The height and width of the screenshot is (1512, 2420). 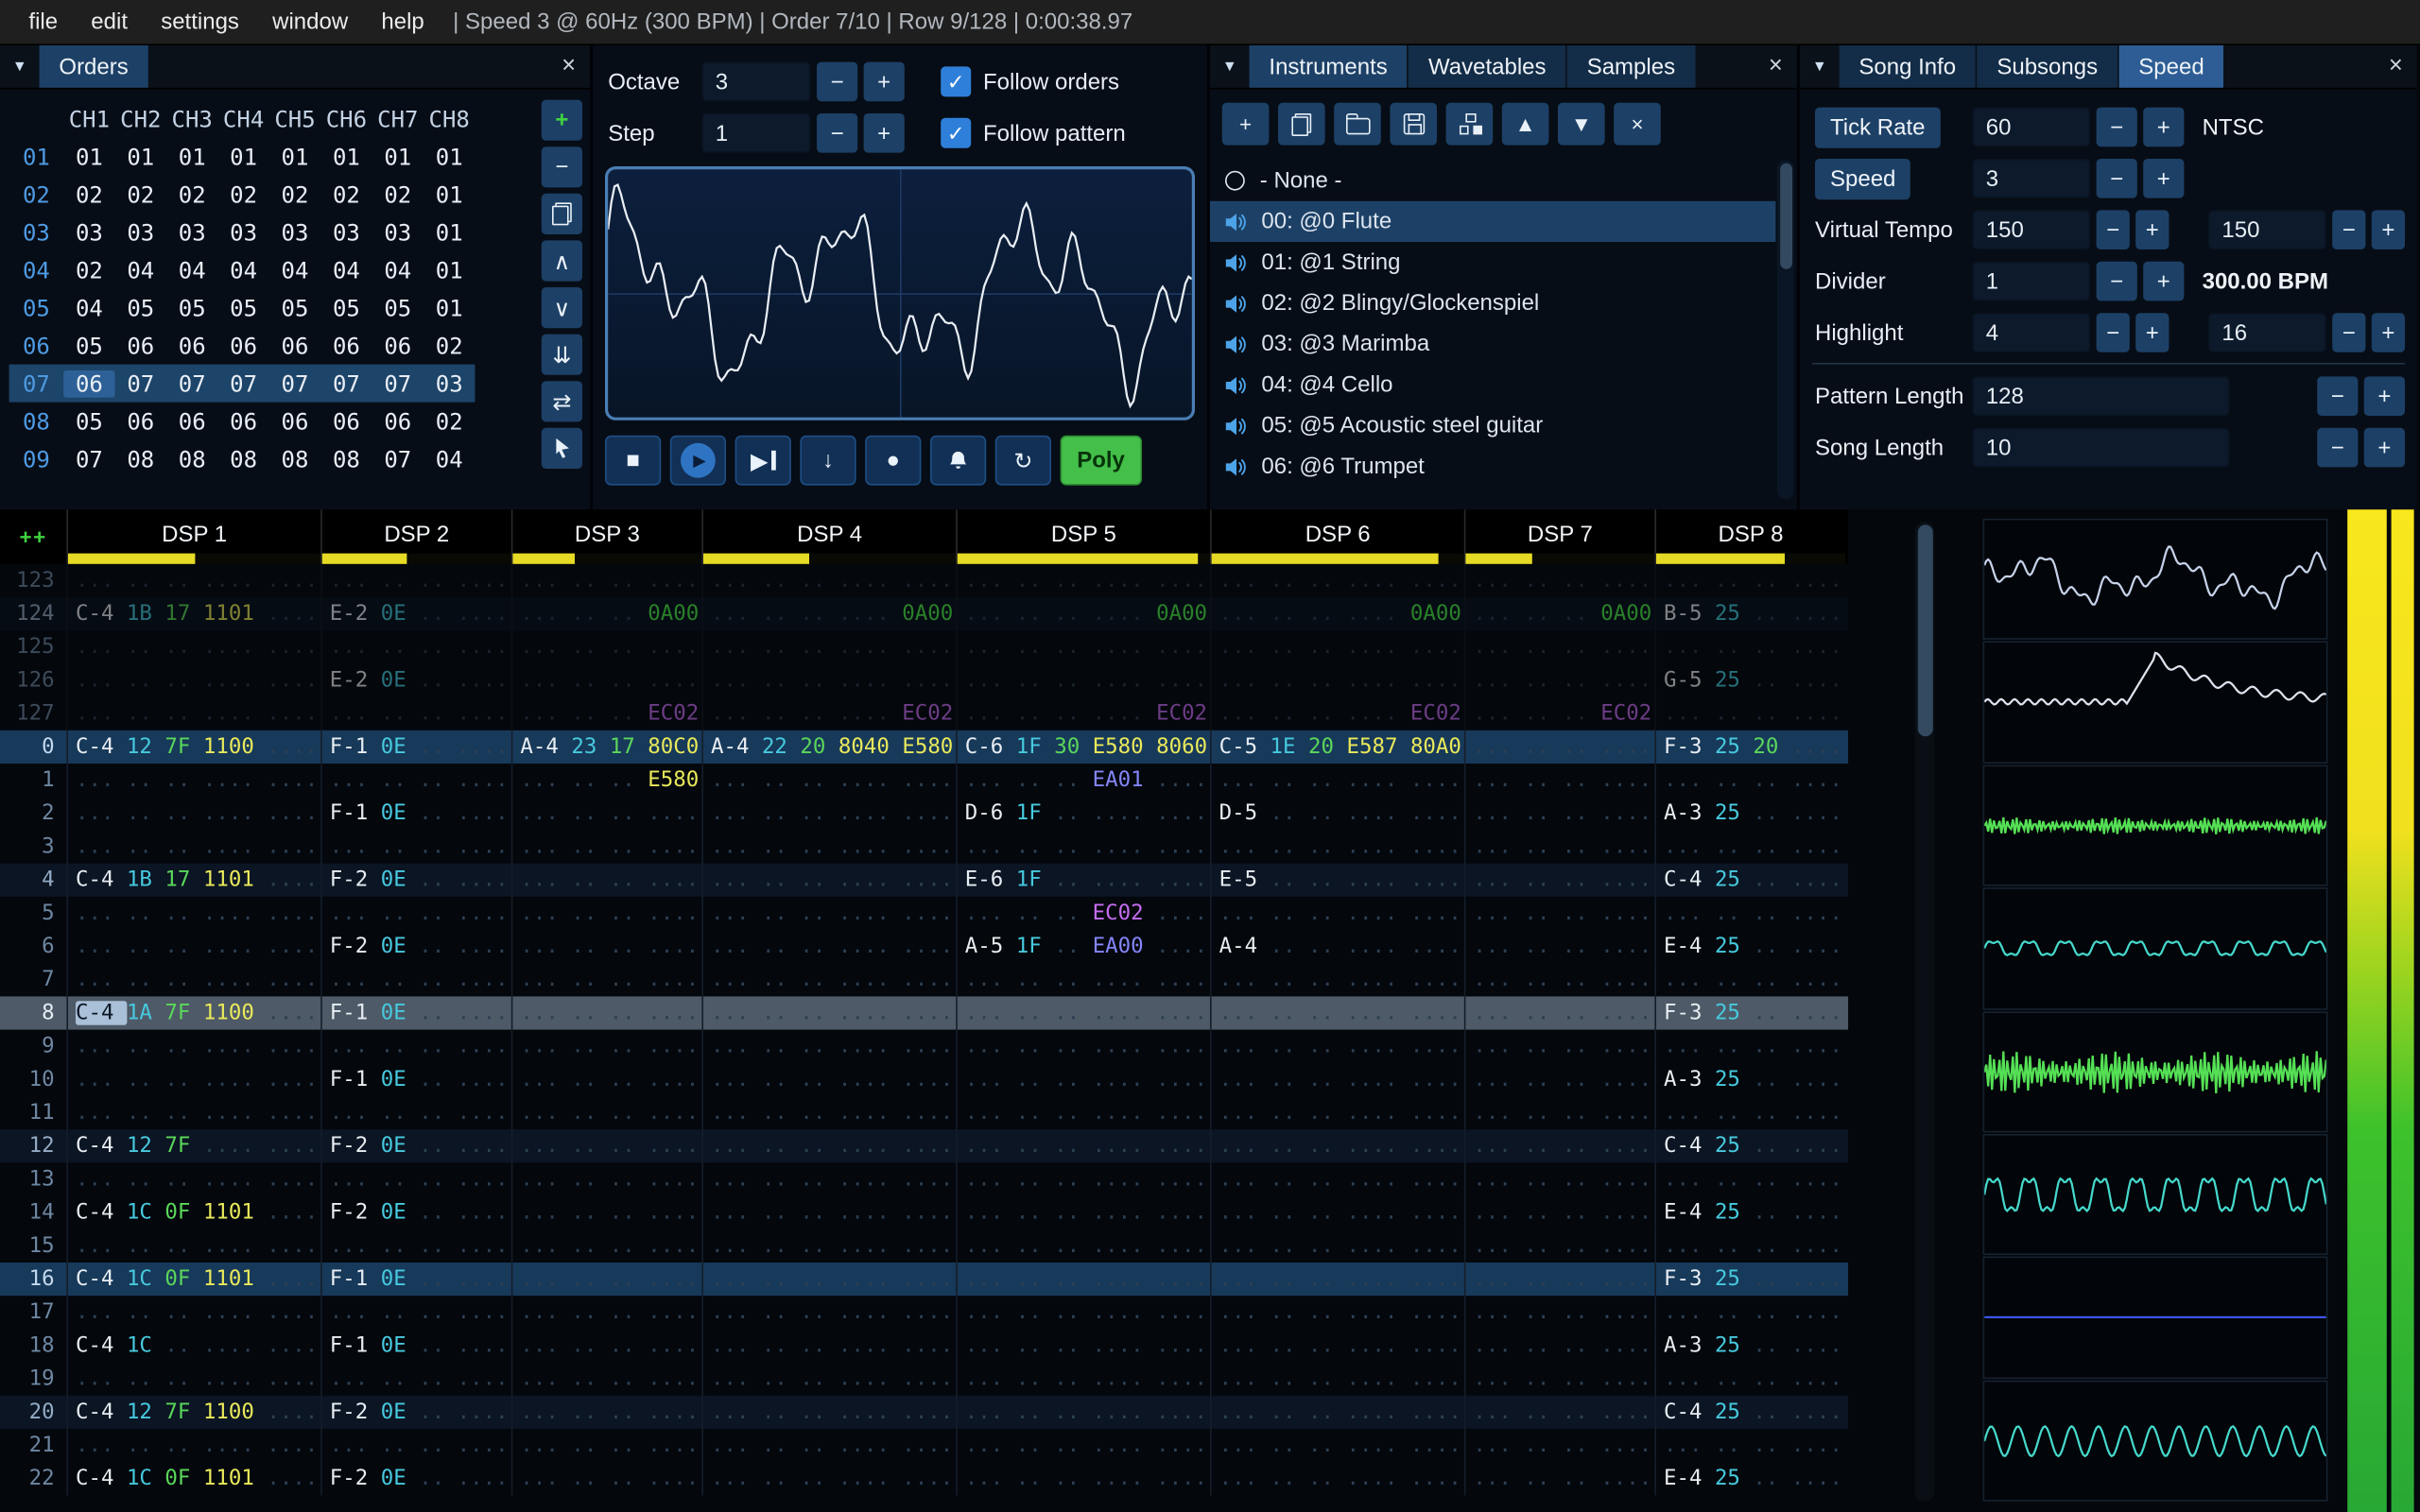 I want to click on order-cell: 03, so click(x=449, y=383).